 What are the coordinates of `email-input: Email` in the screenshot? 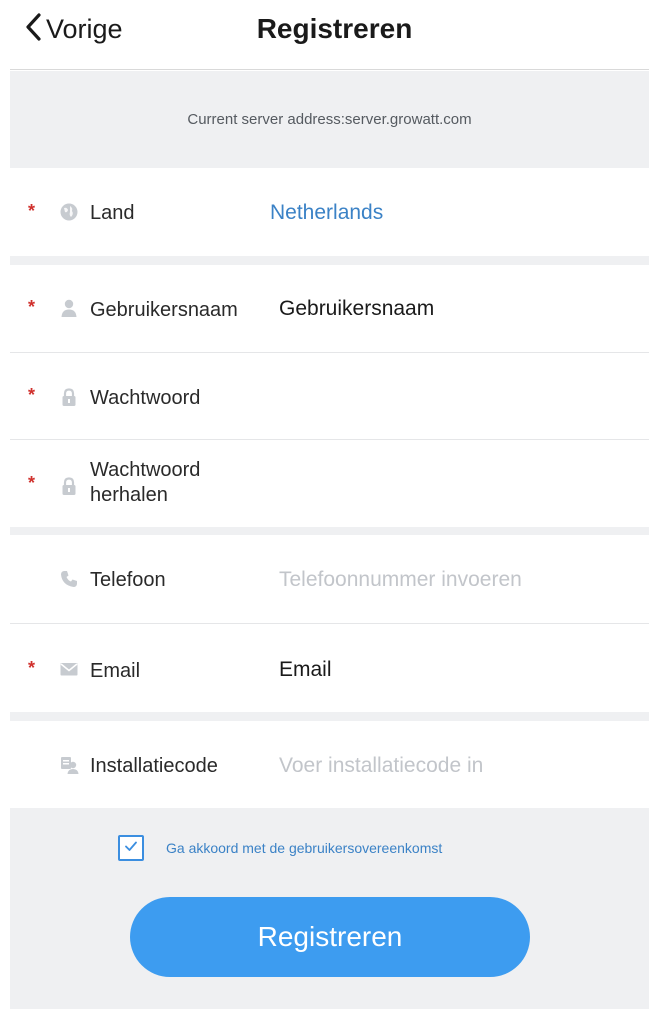 It's located at (305, 670).